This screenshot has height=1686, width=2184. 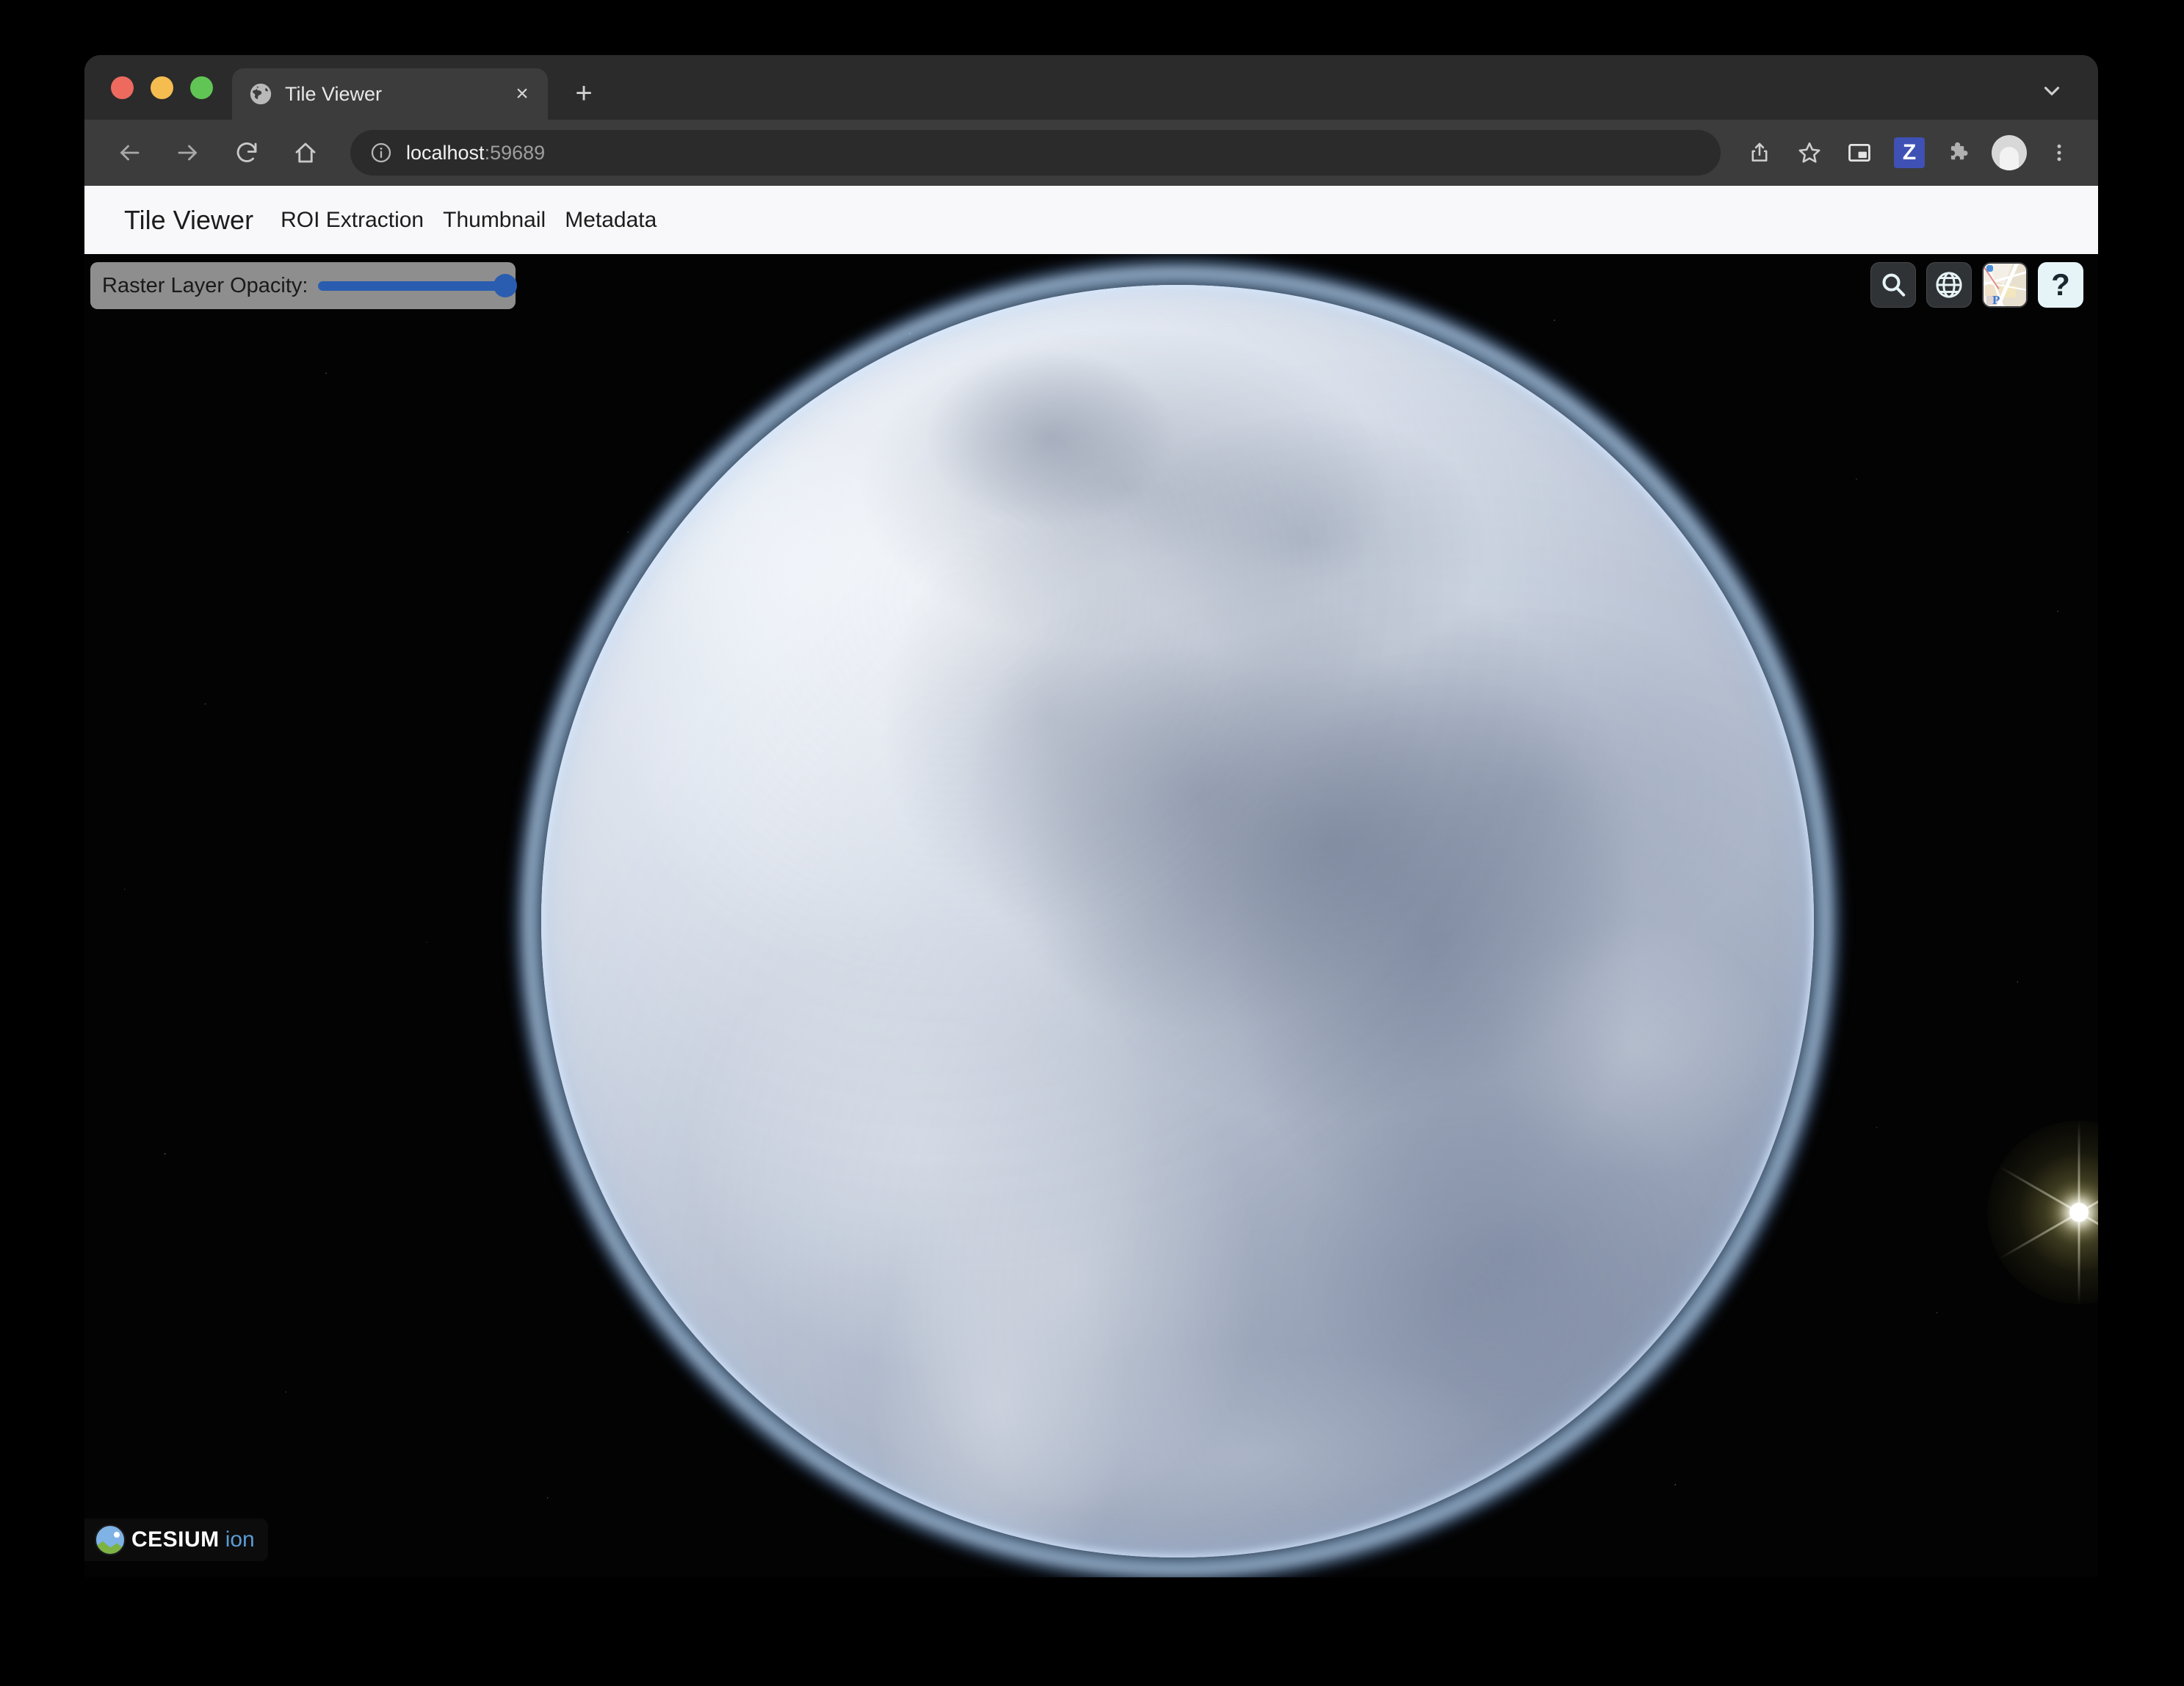 I want to click on avatar-head-shape, so click(x=2009, y=158).